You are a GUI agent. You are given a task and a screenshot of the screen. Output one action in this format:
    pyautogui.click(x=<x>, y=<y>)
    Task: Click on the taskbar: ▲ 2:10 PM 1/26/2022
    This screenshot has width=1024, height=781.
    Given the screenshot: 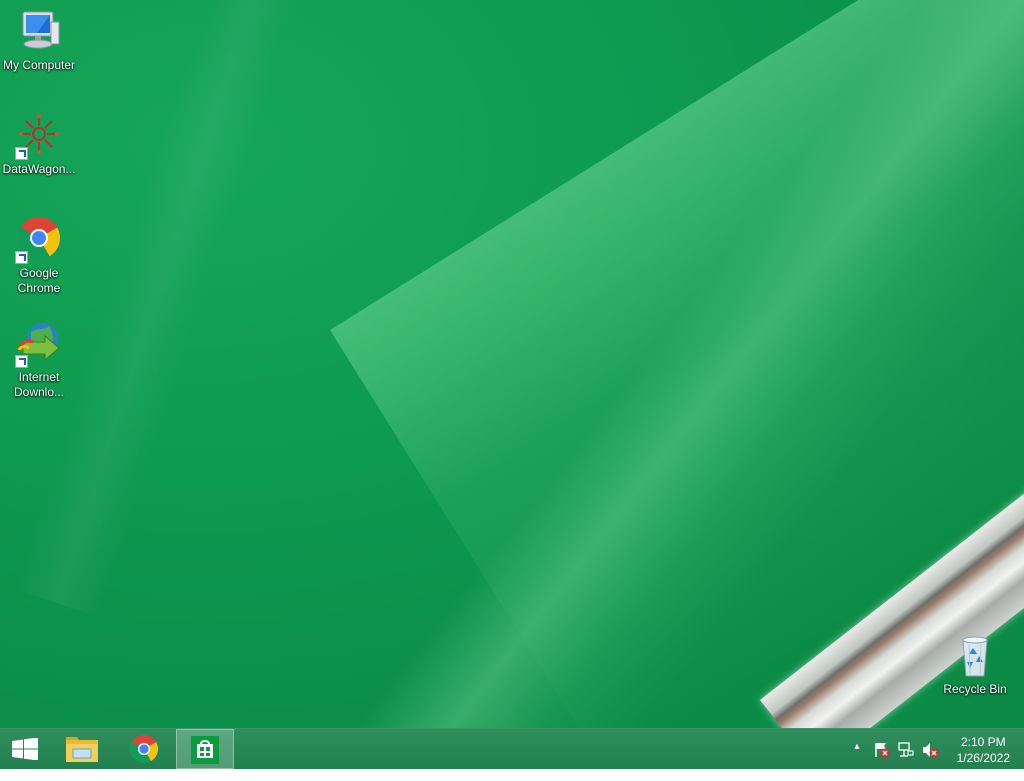 What is the action you would take?
    pyautogui.click(x=512, y=748)
    